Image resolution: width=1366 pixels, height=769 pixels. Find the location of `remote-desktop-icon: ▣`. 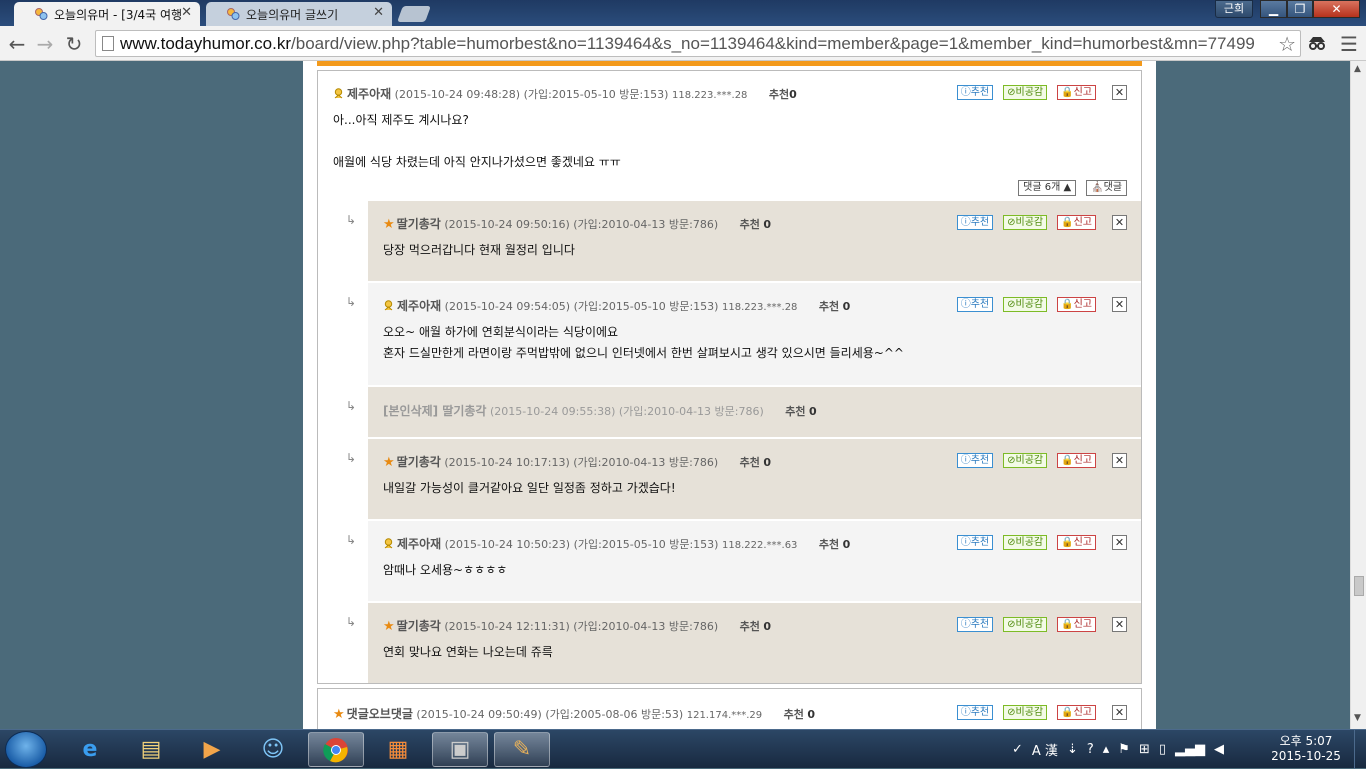

remote-desktop-icon: ▣ is located at coordinates (460, 749).